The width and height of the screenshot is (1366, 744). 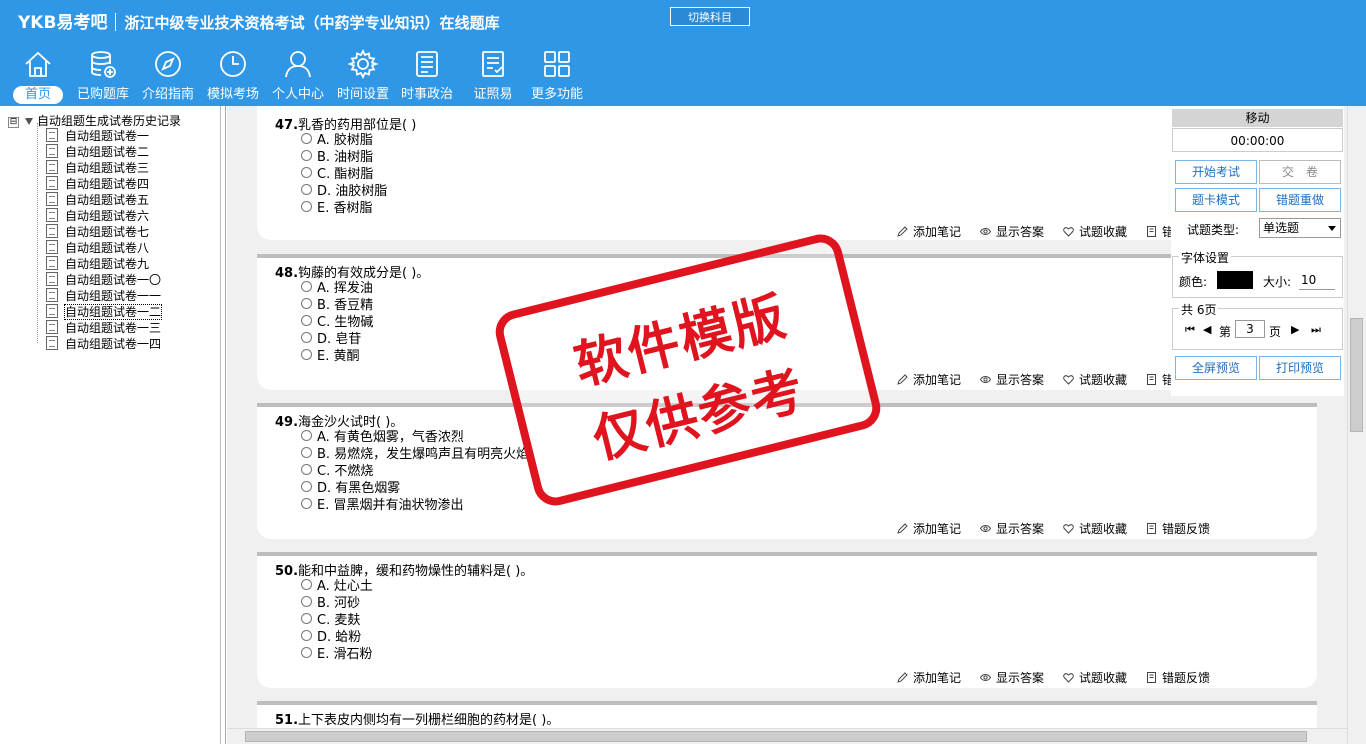 What do you see at coordinates (103, 344) in the screenshot?
I see `tree-item: 自动组题试卷一四` at bounding box center [103, 344].